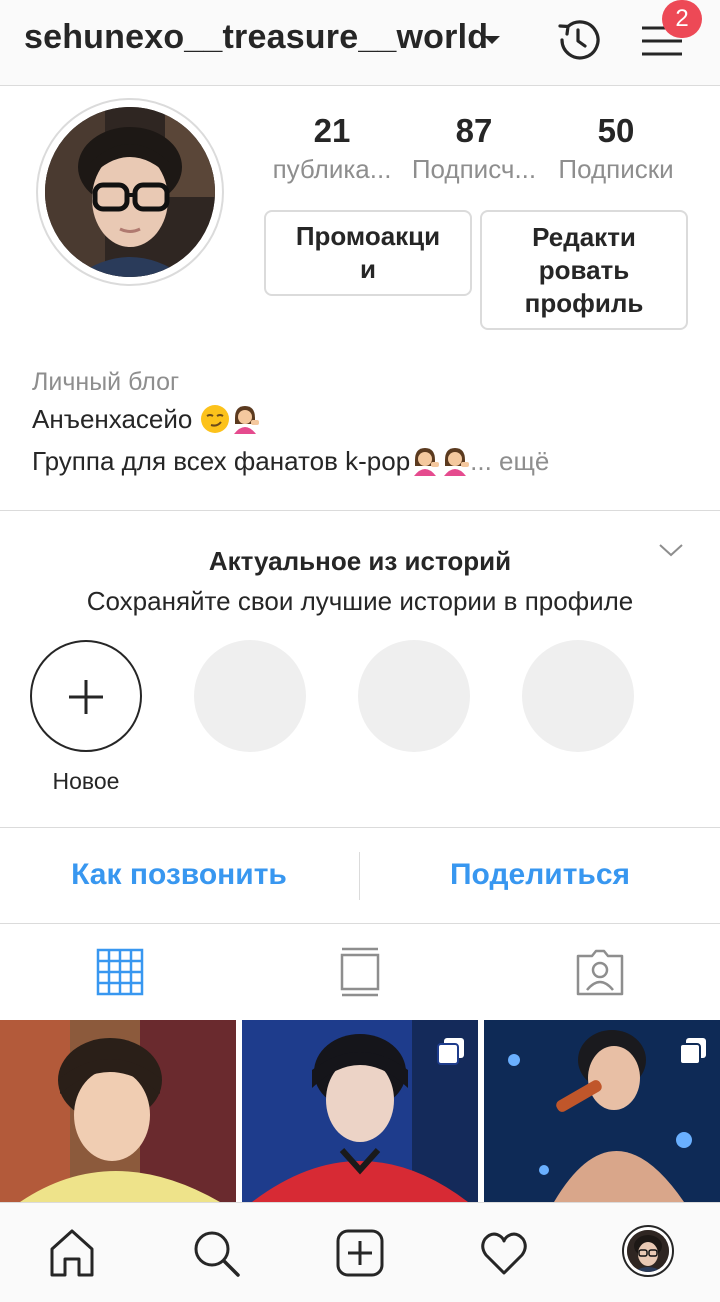 The width and height of the screenshot is (720, 1302). I want to click on new-highlight-button, so click(86, 696).